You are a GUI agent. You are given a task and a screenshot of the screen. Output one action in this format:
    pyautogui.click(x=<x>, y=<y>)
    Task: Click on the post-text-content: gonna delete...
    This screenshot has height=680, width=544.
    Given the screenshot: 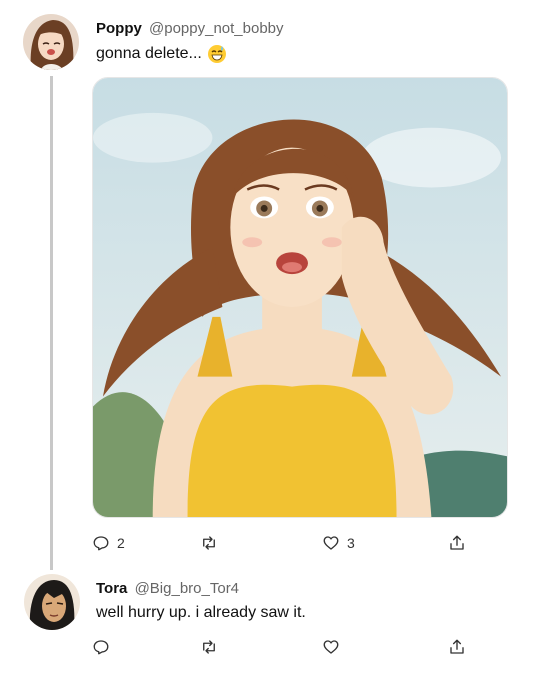 What is the action you would take?
    pyautogui.click(x=149, y=53)
    